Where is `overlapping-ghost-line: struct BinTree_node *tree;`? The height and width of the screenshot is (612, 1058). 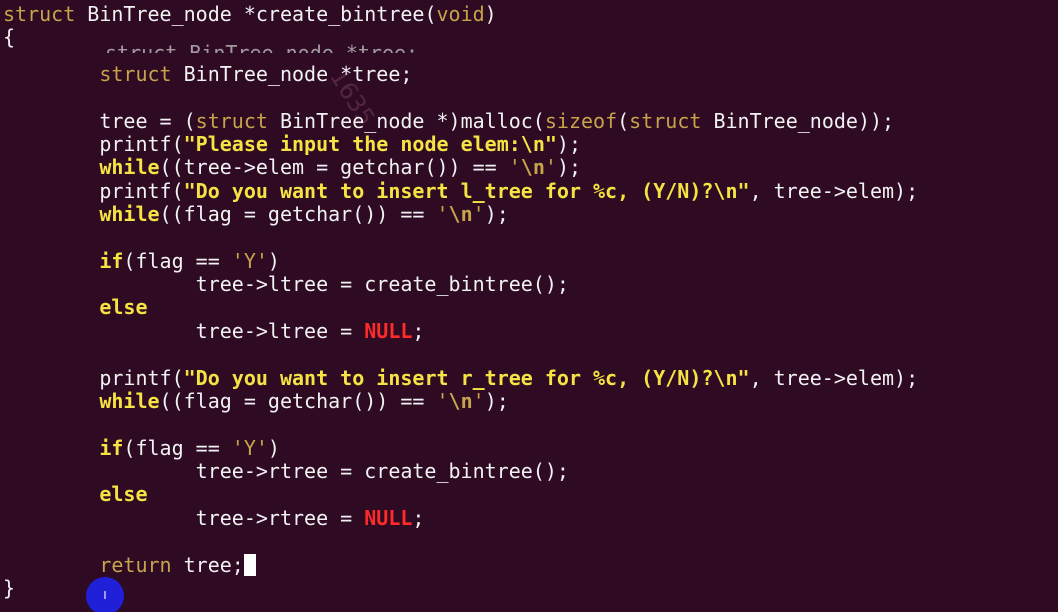
overlapping-ghost-line: struct BinTree_node *tree; is located at coordinates (262, 47).